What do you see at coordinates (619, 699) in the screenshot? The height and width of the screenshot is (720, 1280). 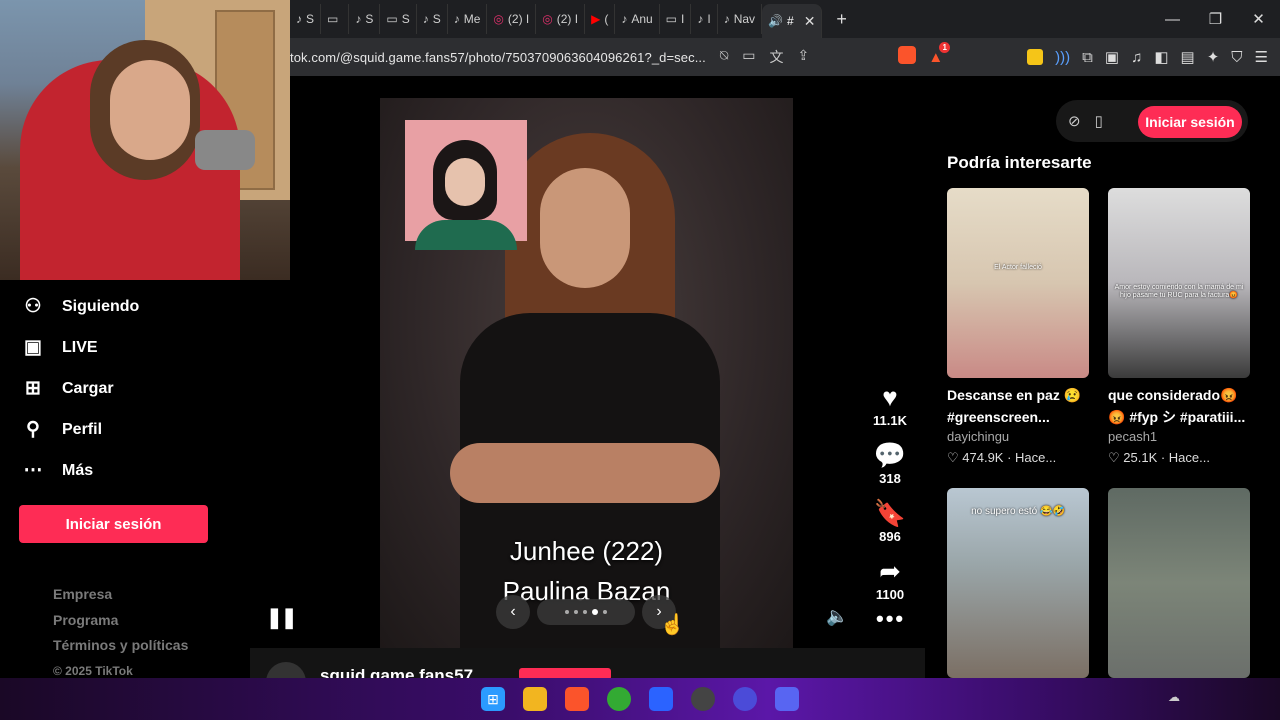 I see `chrome-icon` at bounding box center [619, 699].